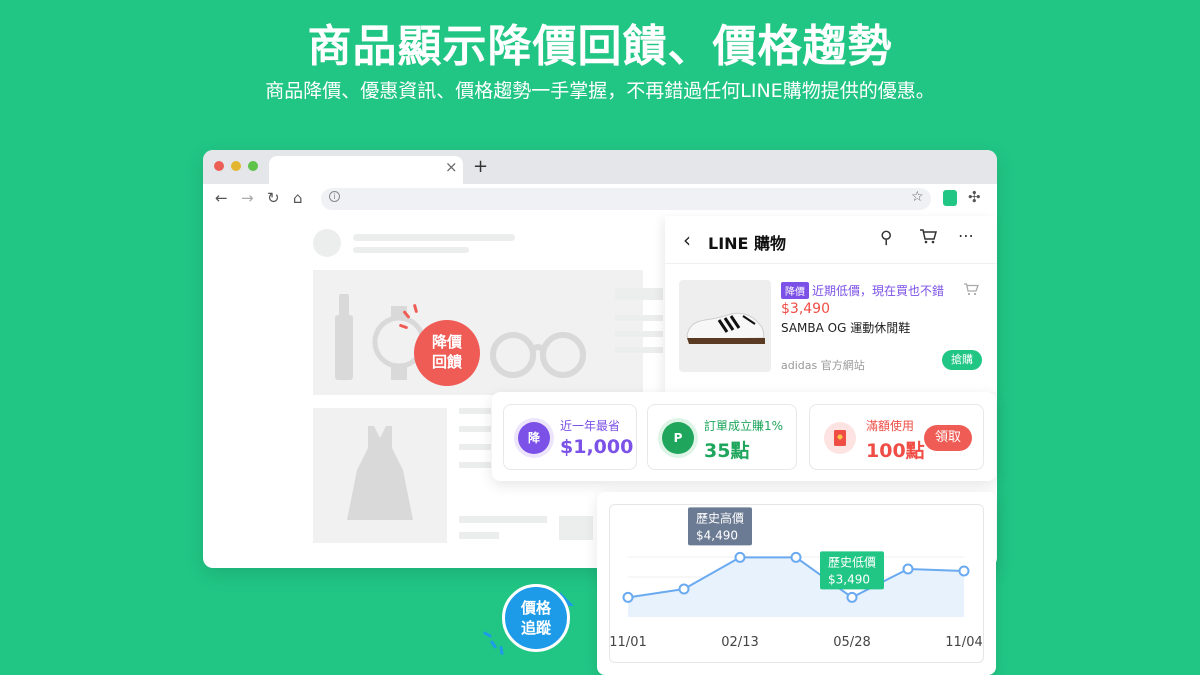  I want to click on benefit-value: 100點, so click(895, 451).